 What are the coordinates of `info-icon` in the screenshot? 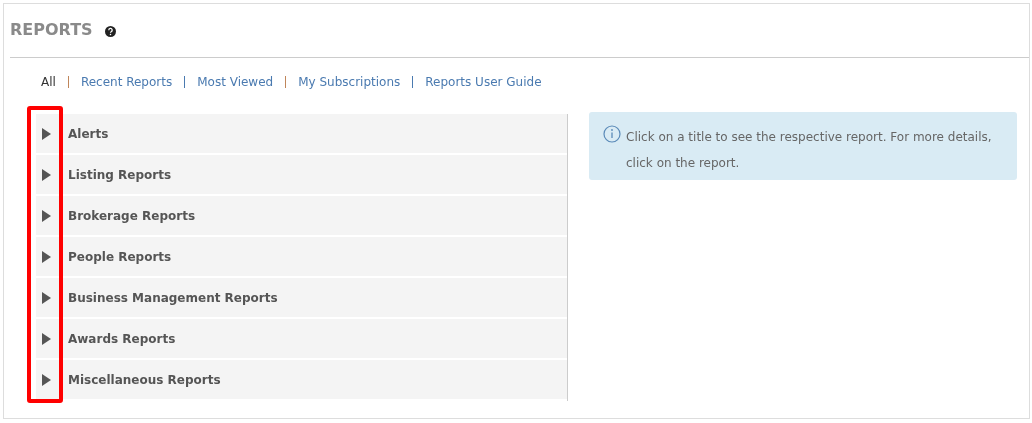 It's located at (612, 134).